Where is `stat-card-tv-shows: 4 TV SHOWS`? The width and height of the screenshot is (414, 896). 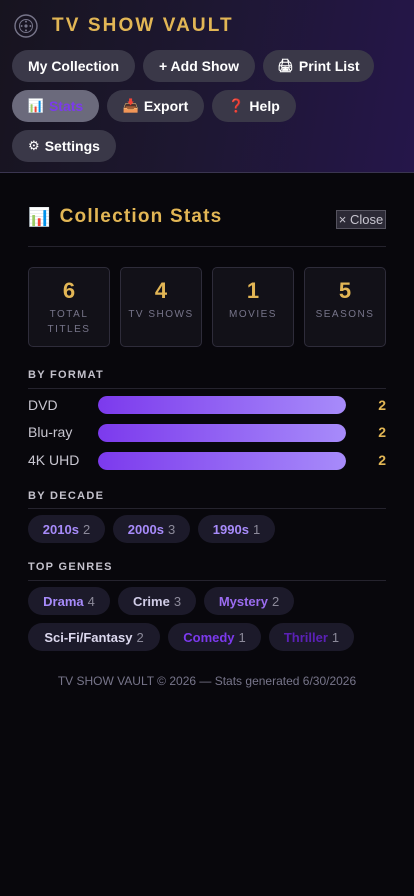
stat-card-tv-shows: 4 TV SHOWS is located at coordinates (161, 307).